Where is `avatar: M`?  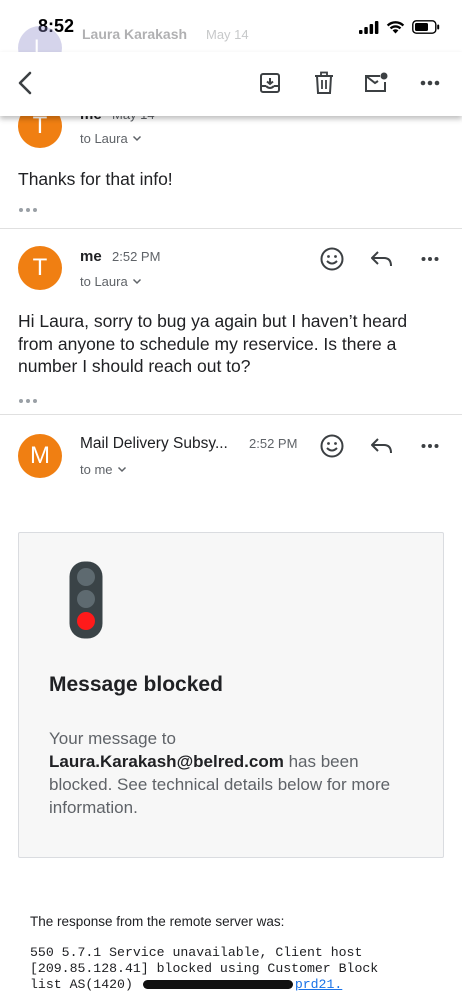 avatar: M is located at coordinates (40, 456).